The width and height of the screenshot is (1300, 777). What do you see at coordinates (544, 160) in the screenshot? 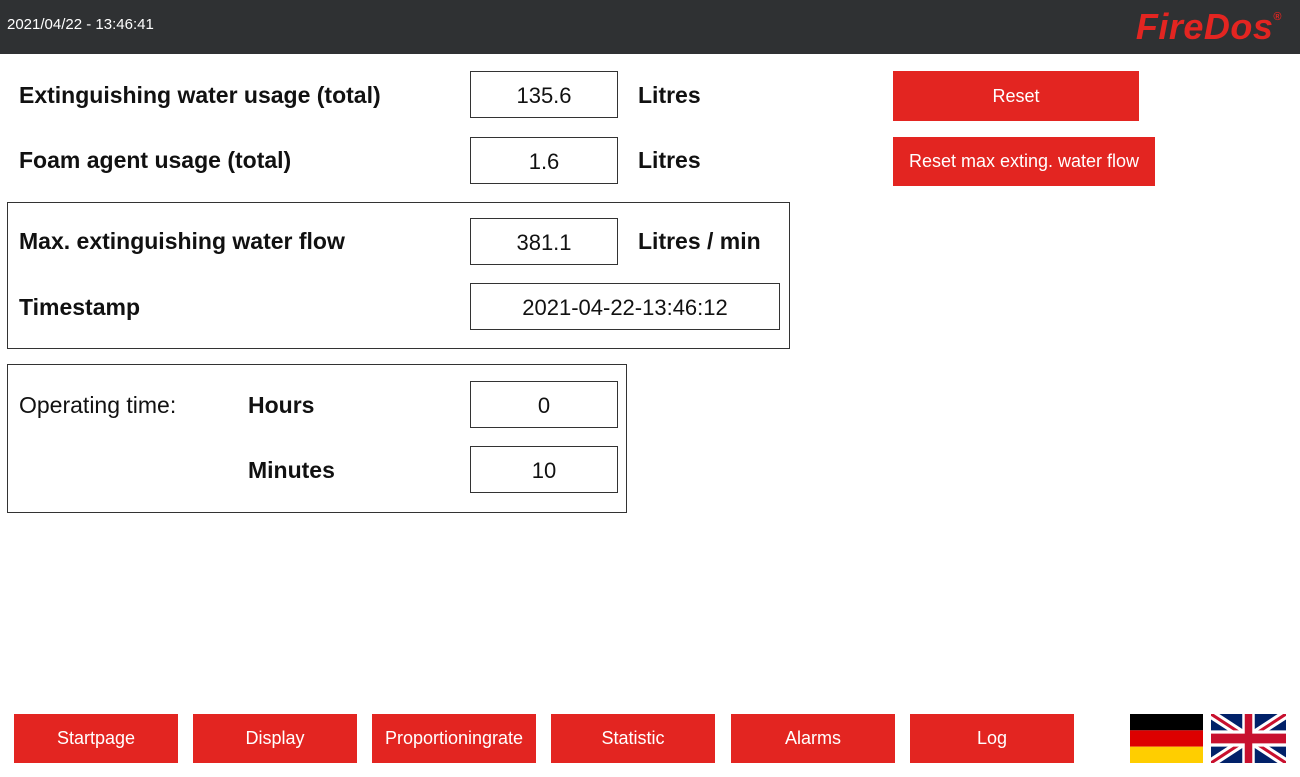
I see `foam-usage-value: 1.6` at bounding box center [544, 160].